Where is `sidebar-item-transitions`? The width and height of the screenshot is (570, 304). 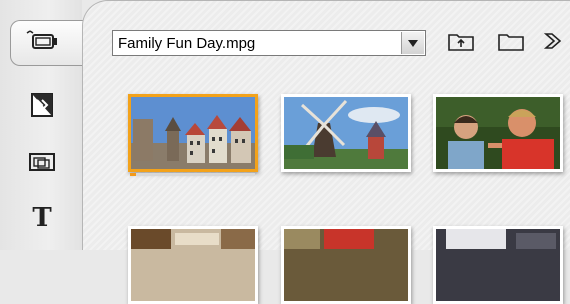 sidebar-item-transitions is located at coordinates (42, 107).